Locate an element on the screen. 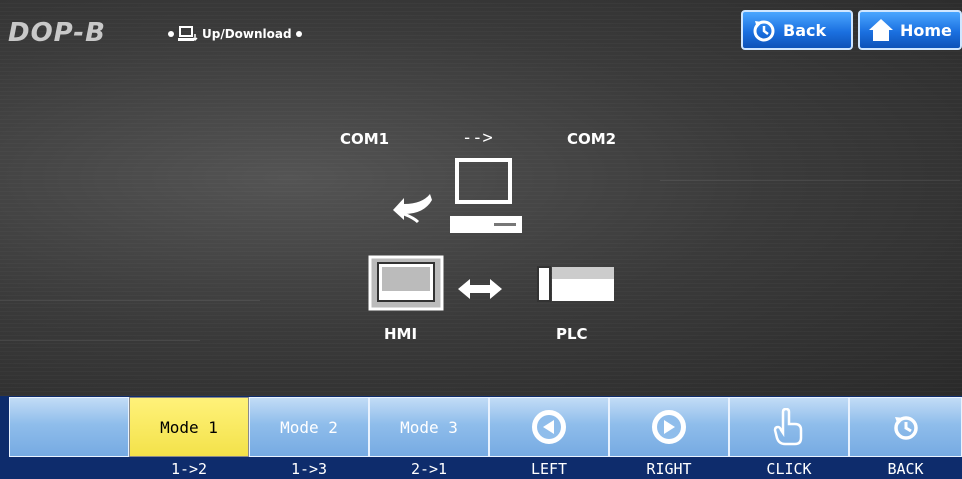 This screenshot has width=962, height=479. pc-diagram is located at coordinates (457, 195).